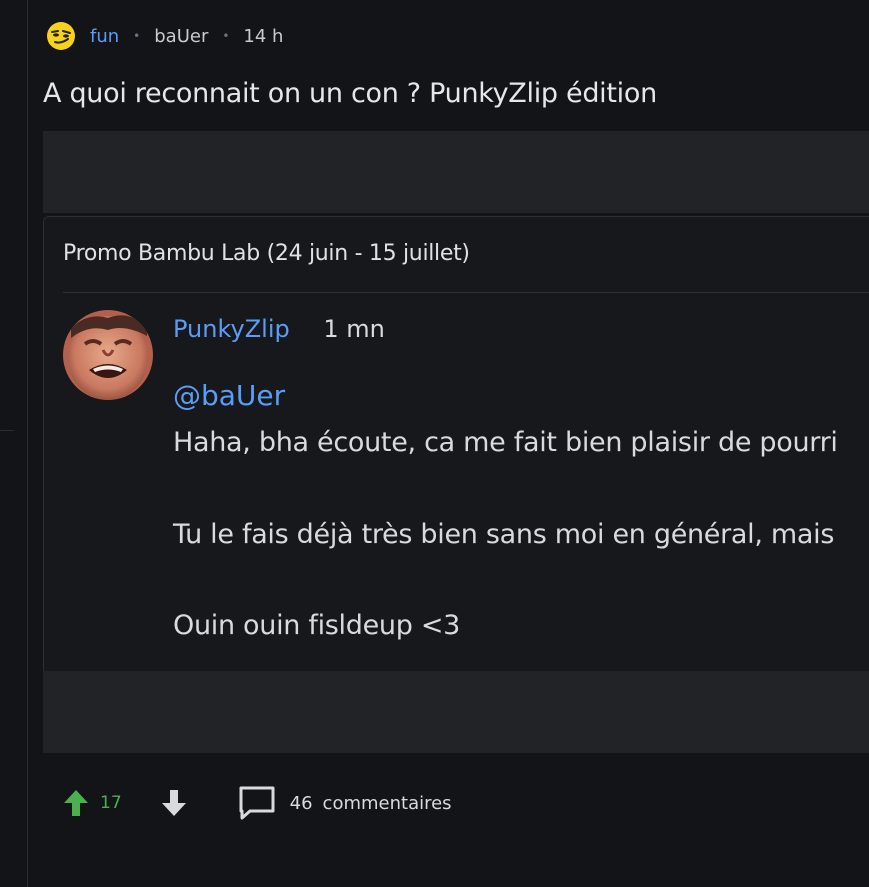 Image resolution: width=869 pixels, height=887 pixels. Describe the element at coordinates (456, 172) in the screenshot. I see `embed-top-band` at that location.